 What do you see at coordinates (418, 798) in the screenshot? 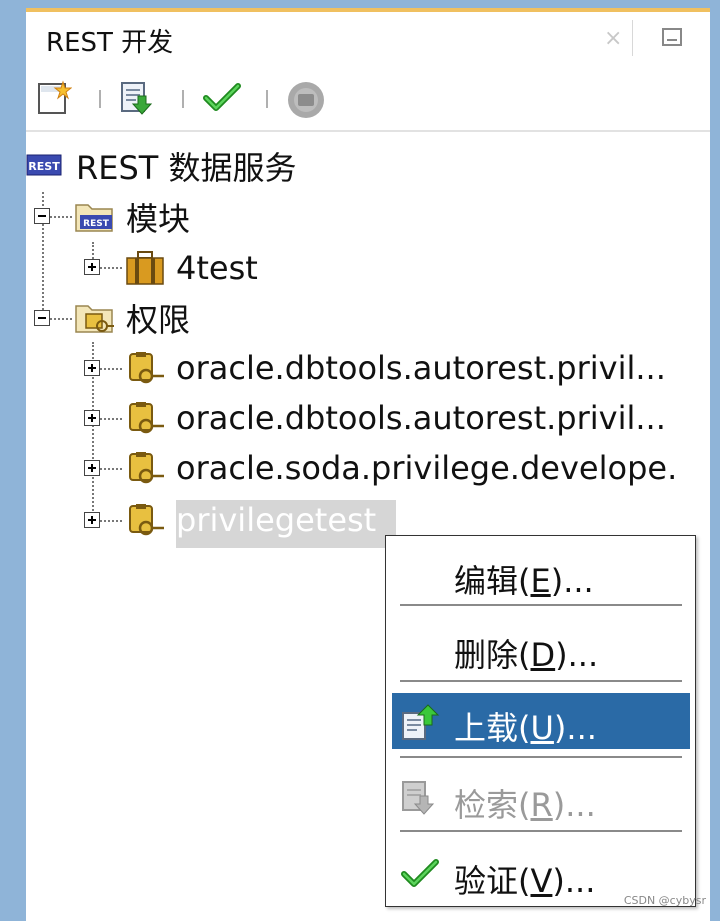
I see `retrieve-icon` at bounding box center [418, 798].